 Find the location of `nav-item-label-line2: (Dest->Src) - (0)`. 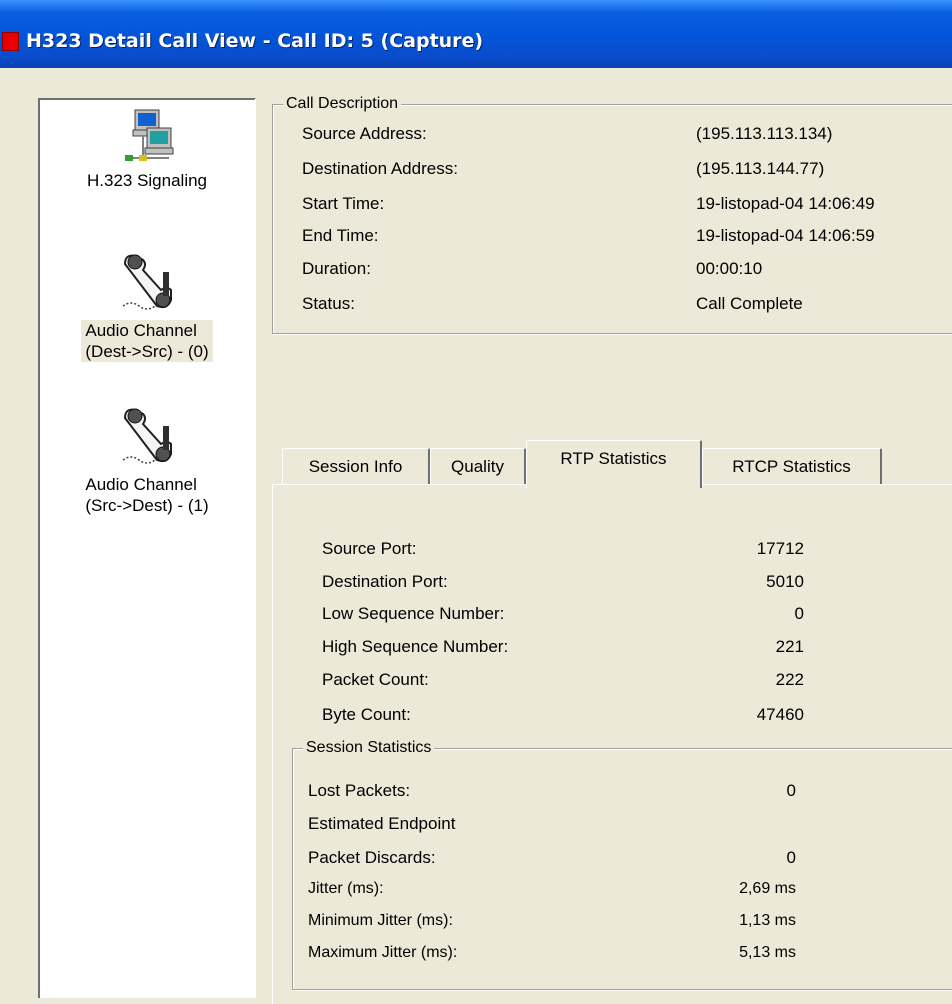

nav-item-label-line2: (Dest->Src) - (0) is located at coordinates (147, 351).